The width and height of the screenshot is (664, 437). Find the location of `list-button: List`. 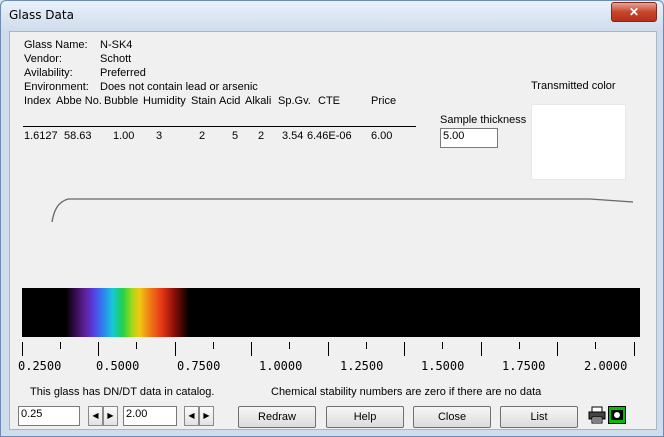

list-button: List is located at coordinates (539, 417).